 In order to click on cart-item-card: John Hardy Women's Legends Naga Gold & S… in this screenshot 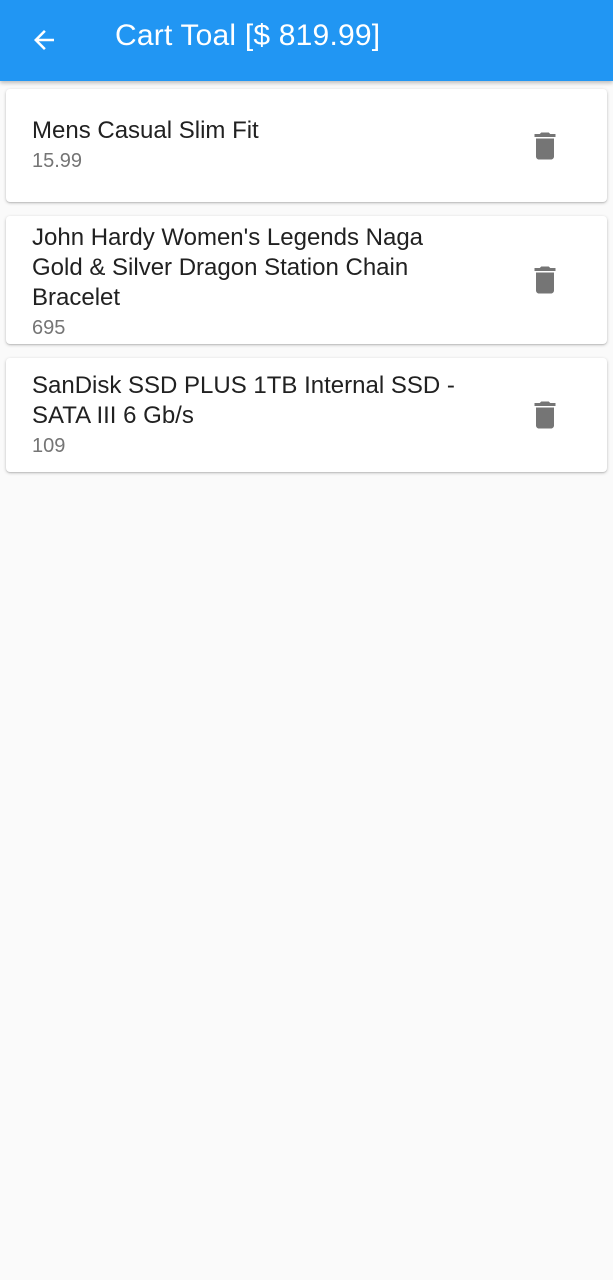, I will do `click(306, 280)`.